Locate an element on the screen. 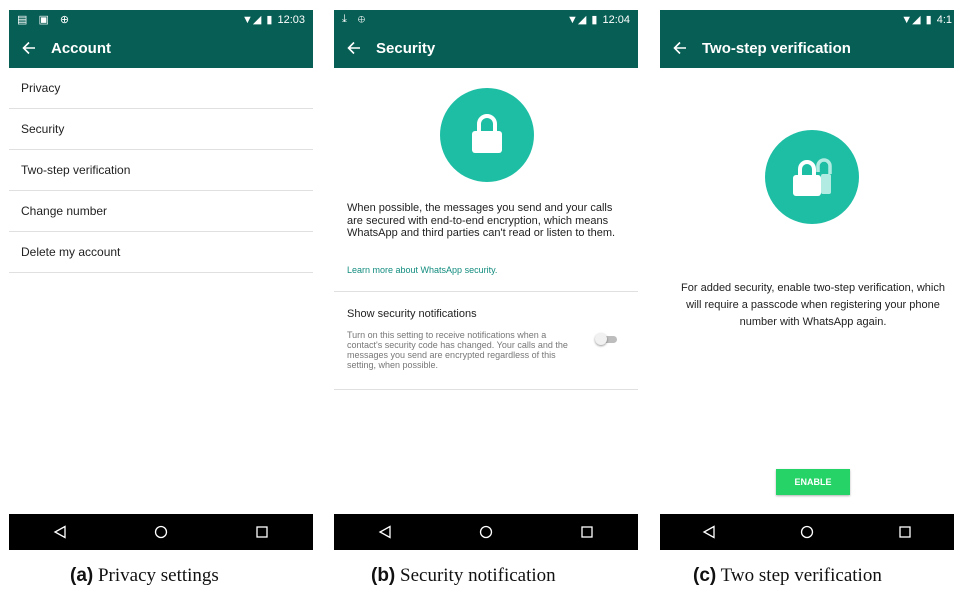  status-time: 4:1 is located at coordinates (944, 19).